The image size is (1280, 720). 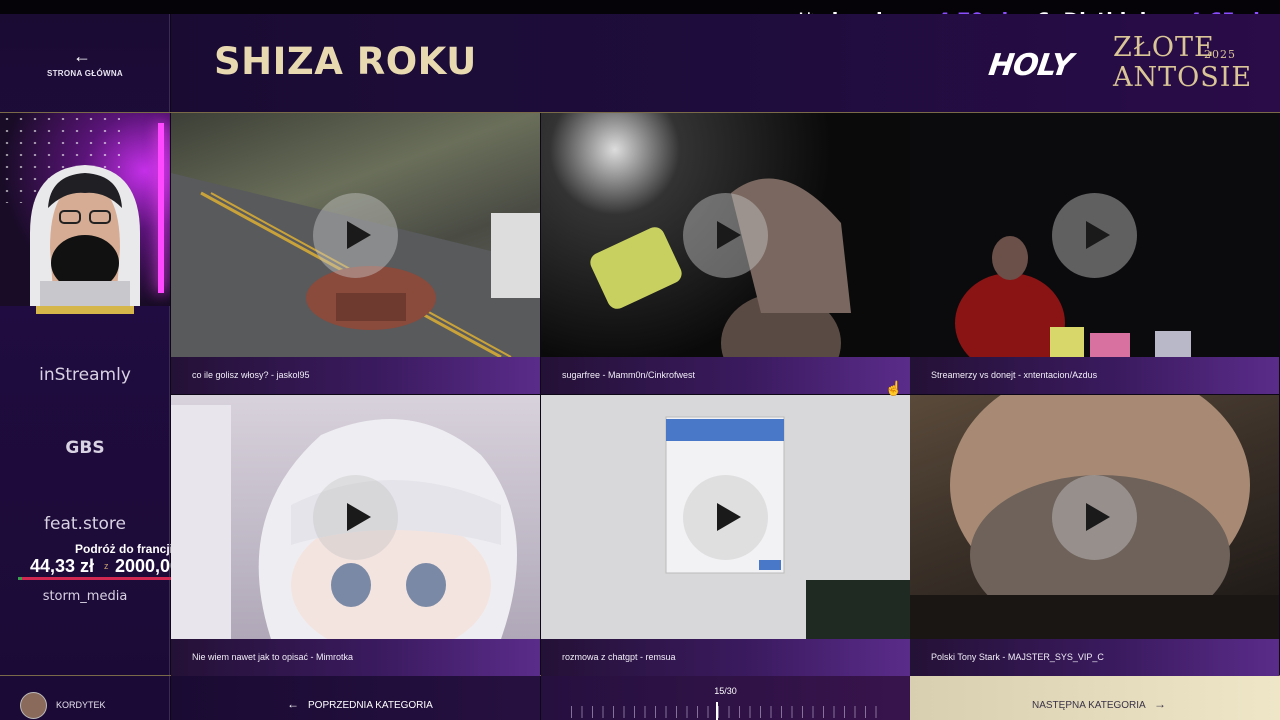 I want to click on sponsor-stormmedia: storm_media, so click(x=85, y=596).